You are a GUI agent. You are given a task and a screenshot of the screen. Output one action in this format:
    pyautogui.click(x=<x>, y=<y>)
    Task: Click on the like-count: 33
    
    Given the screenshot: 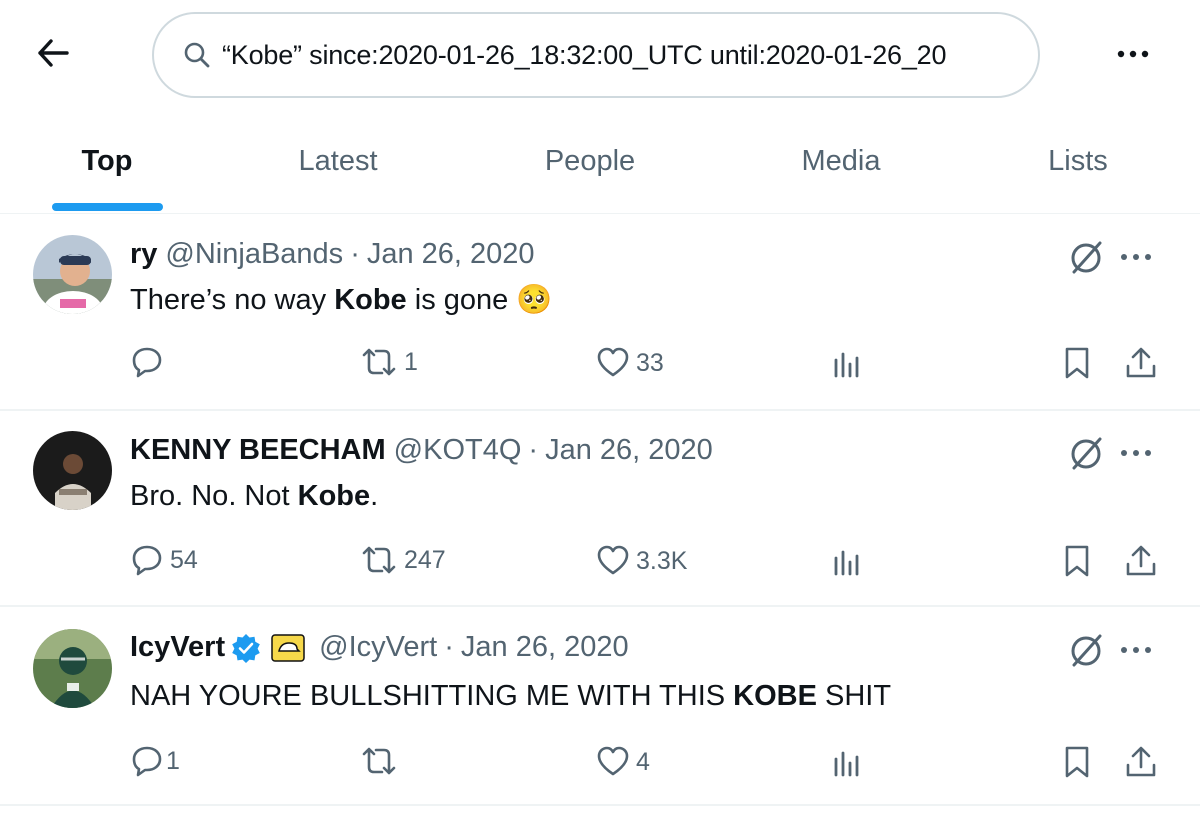 What is the action you would take?
    pyautogui.click(x=650, y=362)
    